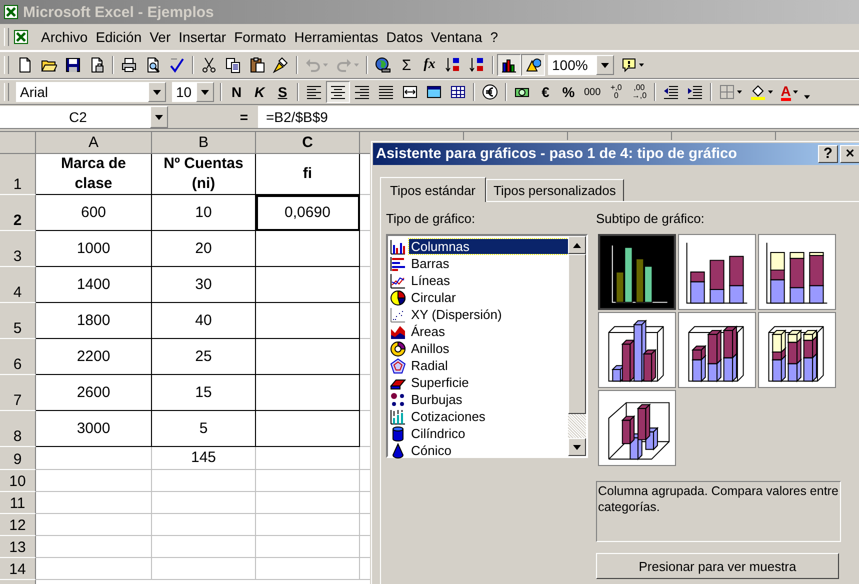 The height and width of the screenshot is (584, 859). Describe the element at coordinates (204, 249) in the screenshot. I see `table-cell: 20` at that location.